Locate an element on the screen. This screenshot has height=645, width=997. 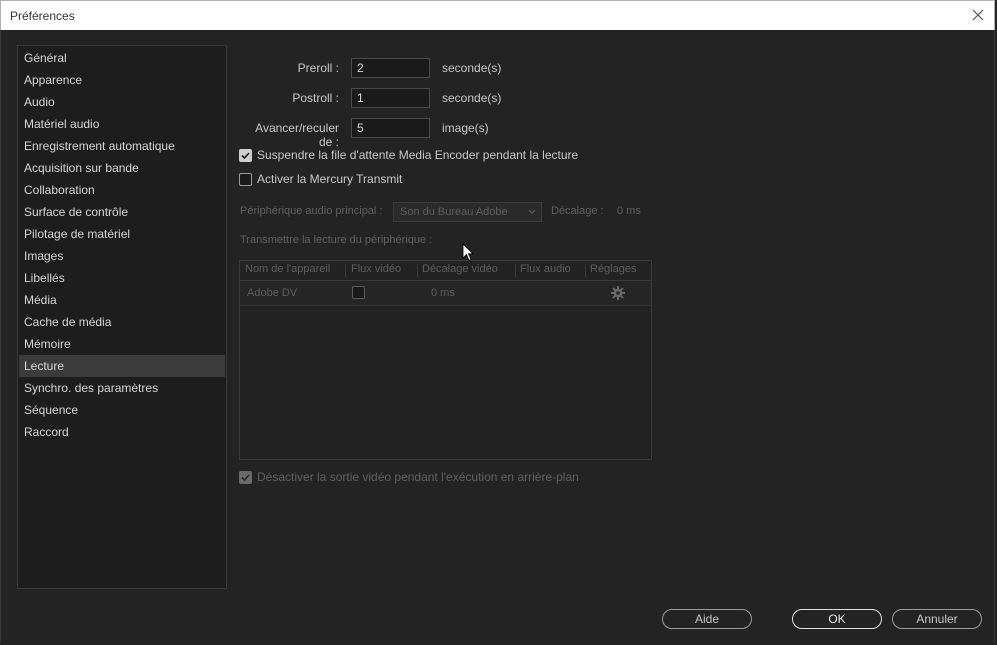
device-name: Adobe DV is located at coordinates (272, 293).